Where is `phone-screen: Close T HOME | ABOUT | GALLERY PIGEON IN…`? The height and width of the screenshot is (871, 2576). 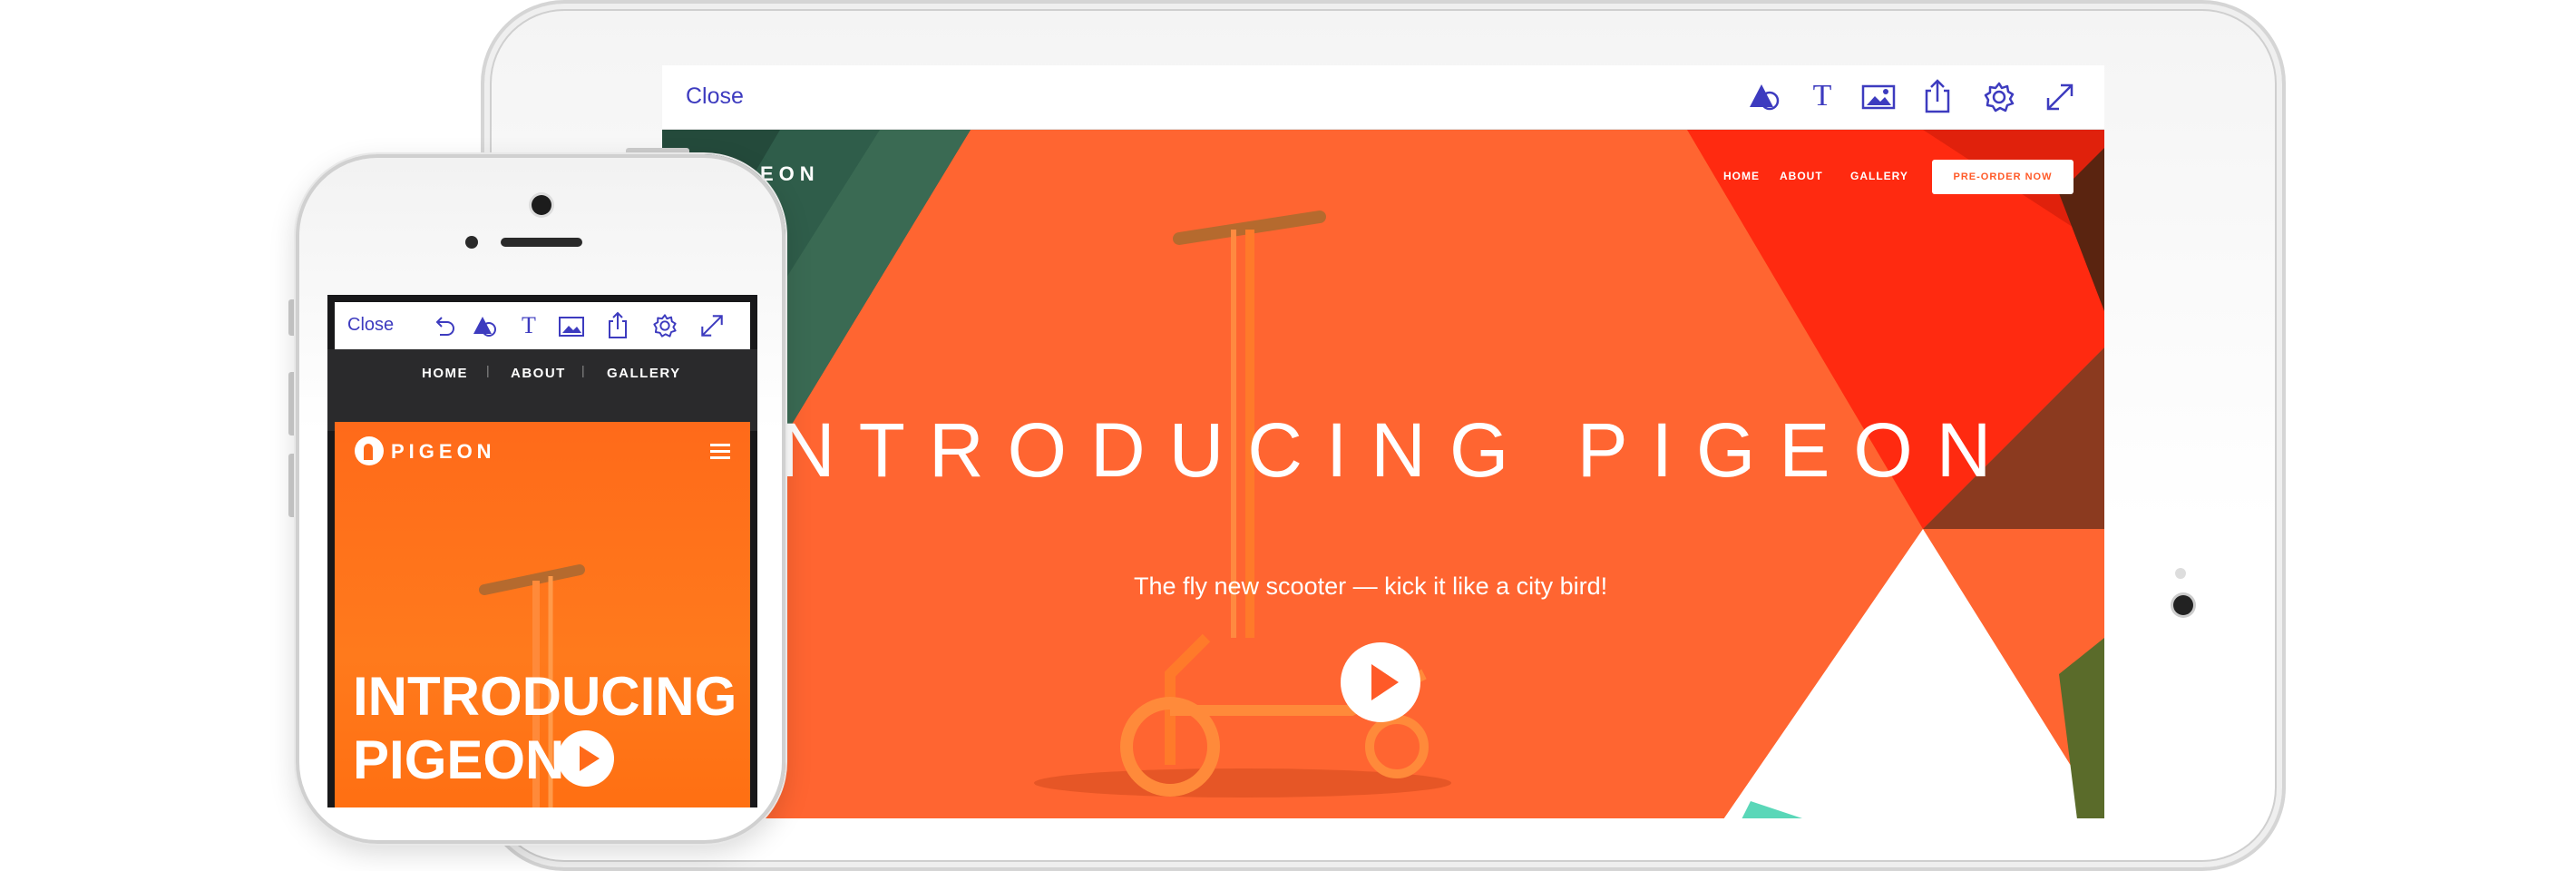 phone-screen: Close T HOME | ABOUT | GALLERY PIGEON IN… is located at coordinates (542, 551).